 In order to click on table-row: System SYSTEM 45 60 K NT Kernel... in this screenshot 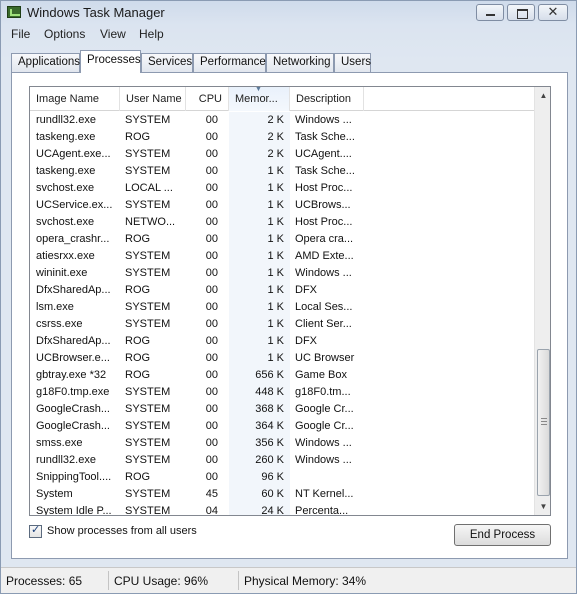, I will do `click(282, 494)`.